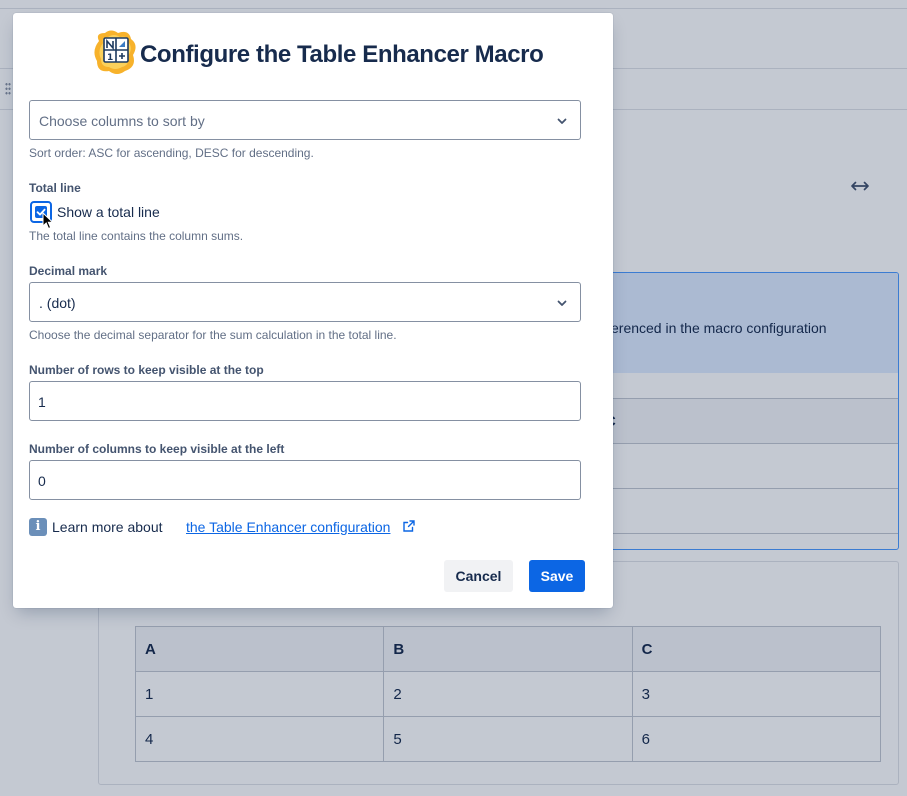 Image resolution: width=907 pixels, height=796 pixels. Describe the element at coordinates (57, 303) in the screenshot. I see `decimal-mark-value: . (dot)` at that location.